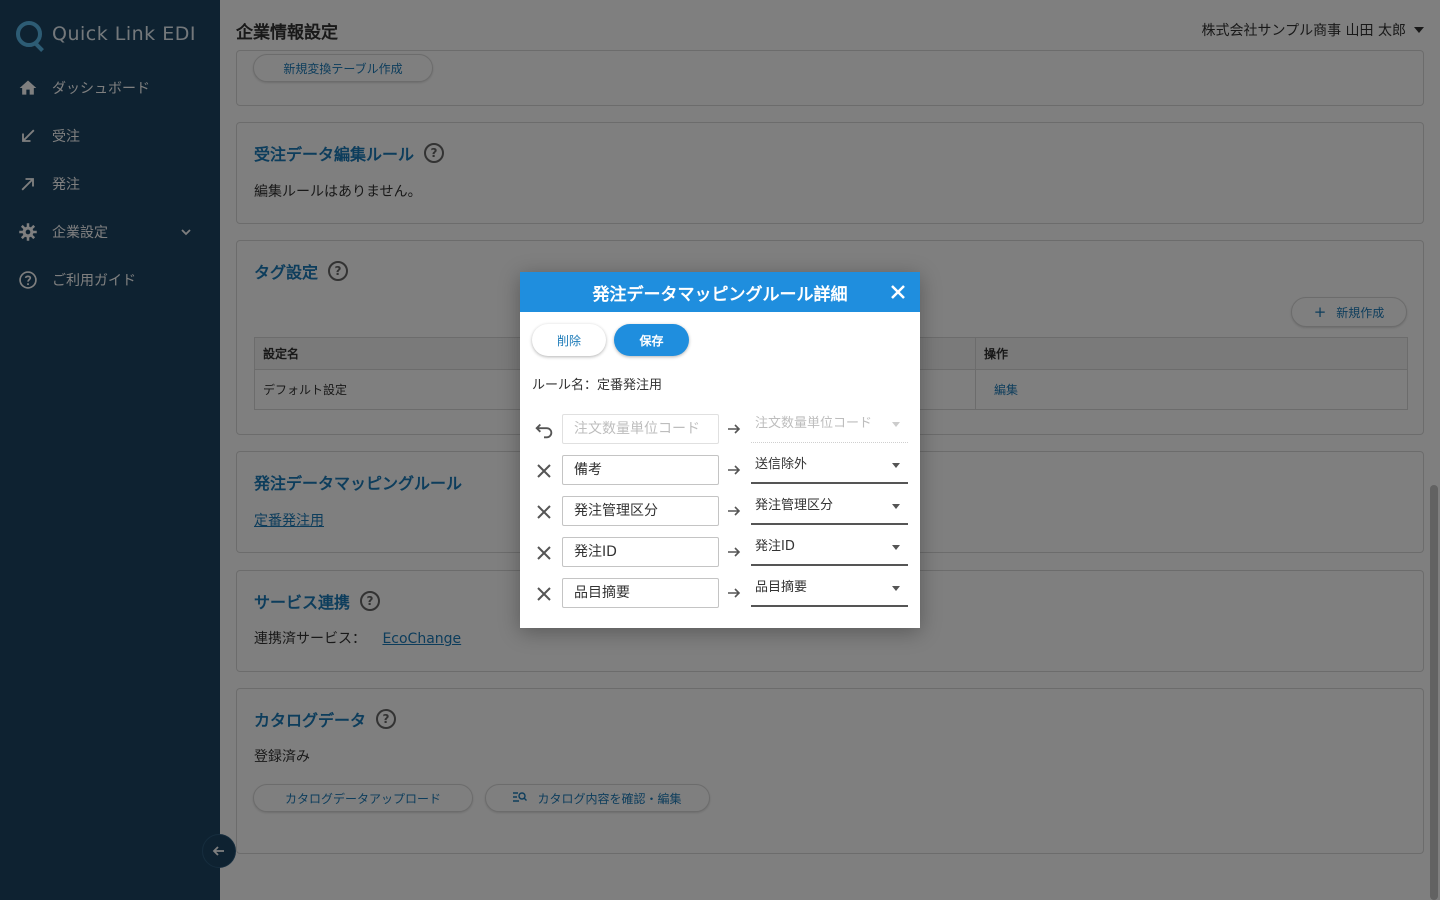 This screenshot has width=1440, height=900. What do you see at coordinates (640, 511) in the screenshot?
I see `source-field: 発注管理区分` at bounding box center [640, 511].